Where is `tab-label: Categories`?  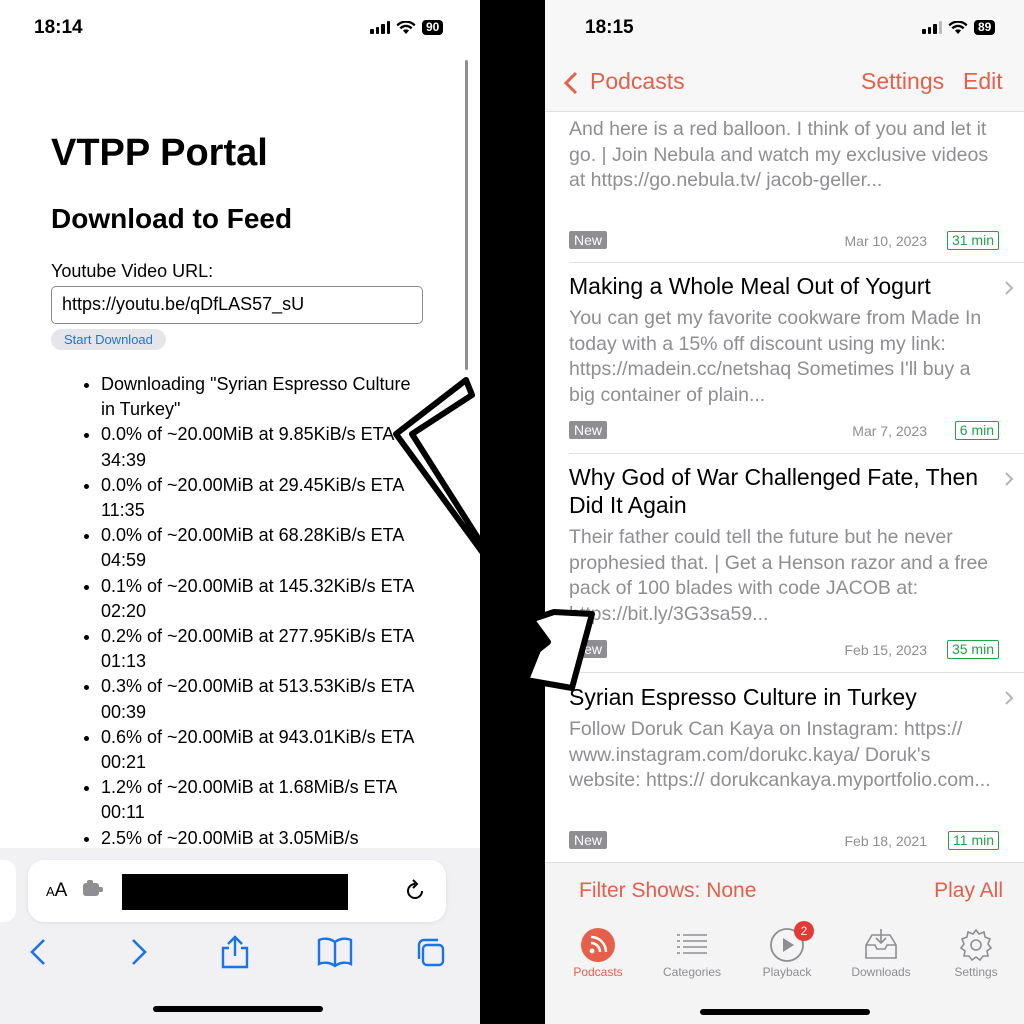
tab-label: Categories is located at coordinates (692, 972).